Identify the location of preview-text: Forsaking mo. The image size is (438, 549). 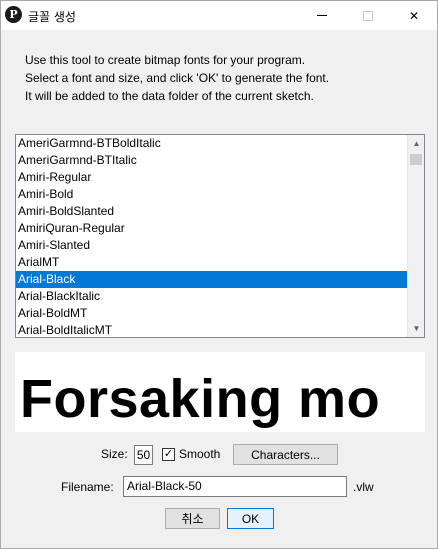
(200, 399).